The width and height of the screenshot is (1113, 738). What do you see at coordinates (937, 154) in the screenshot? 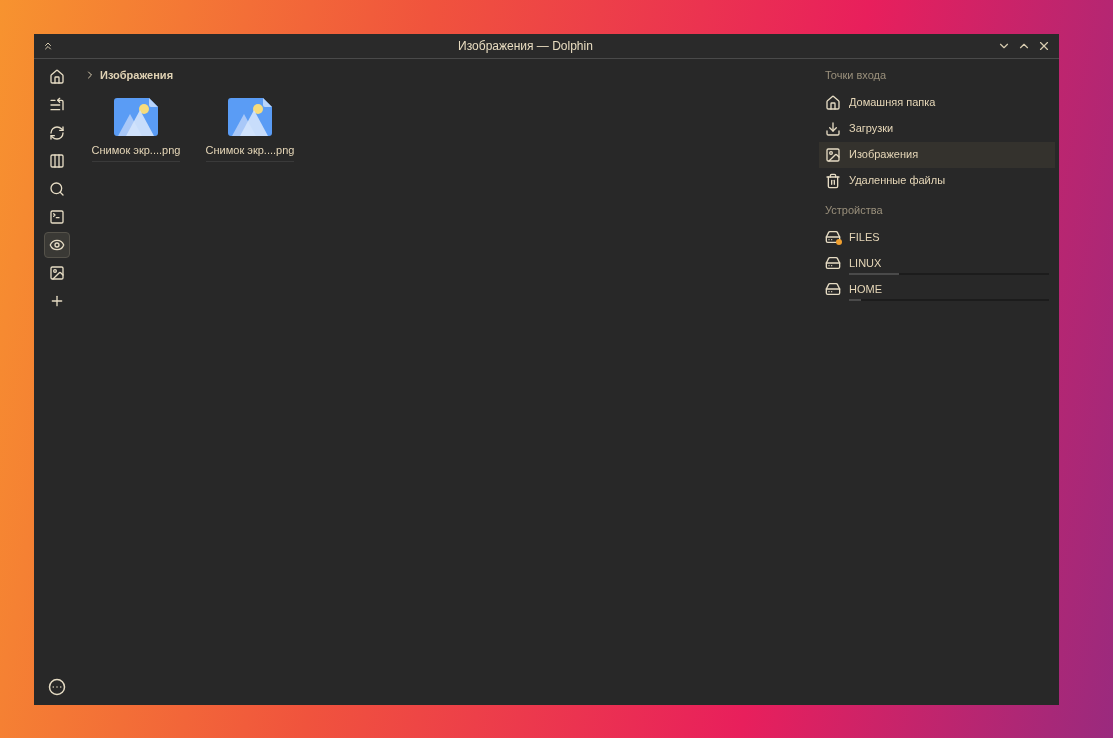
I see `place-item: Изображения` at bounding box center [937, 154].